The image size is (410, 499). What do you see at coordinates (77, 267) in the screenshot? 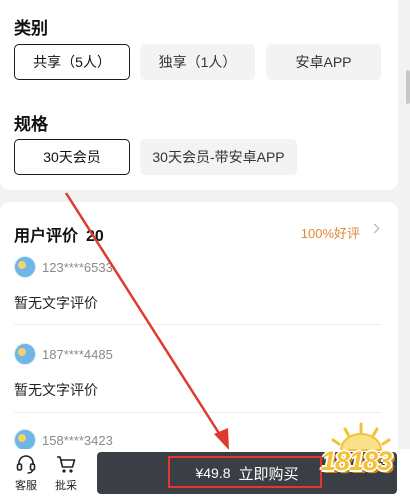
I see `review-username: 123****6533` at bounding box center [77, 267].